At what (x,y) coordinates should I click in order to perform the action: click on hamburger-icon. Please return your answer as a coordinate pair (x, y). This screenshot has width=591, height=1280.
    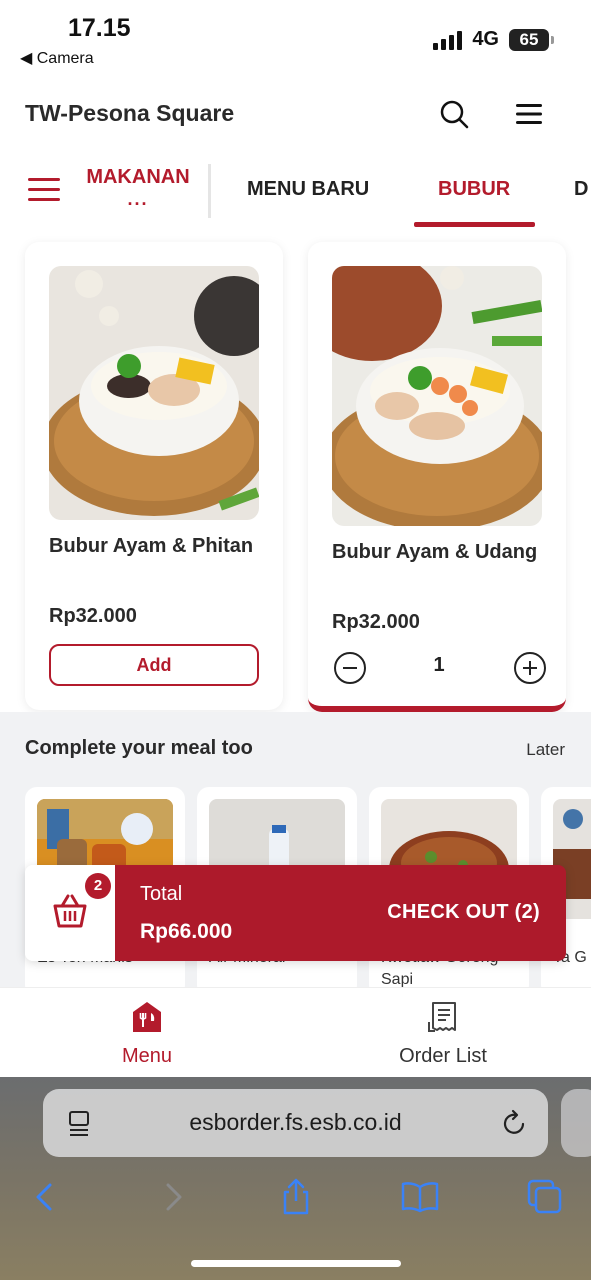
    Looking at the image, I should click on (529, 114).